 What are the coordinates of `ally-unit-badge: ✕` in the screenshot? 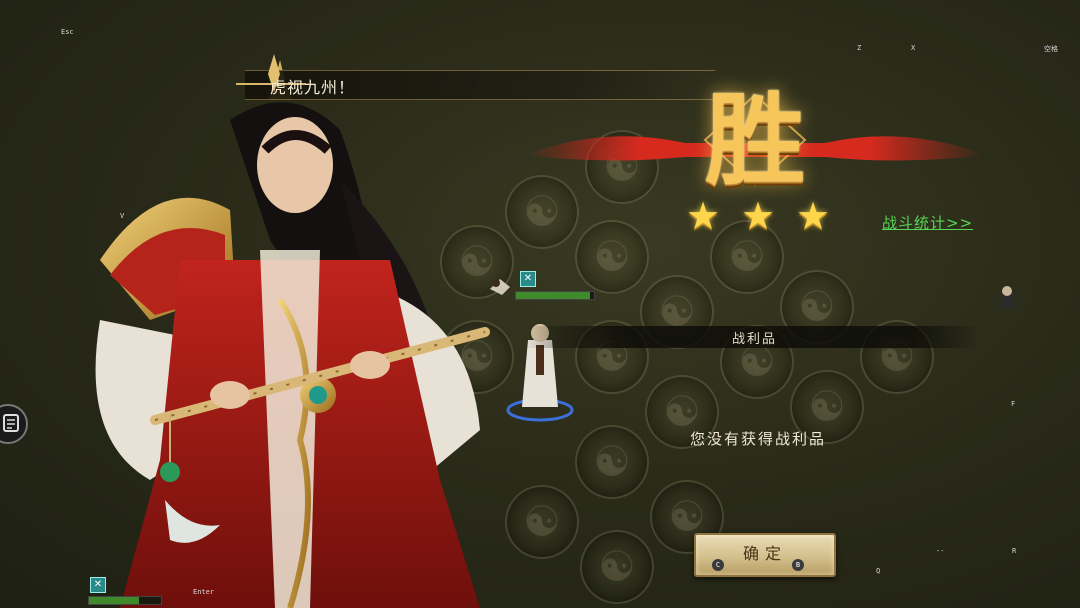 It's located at (528, 279).